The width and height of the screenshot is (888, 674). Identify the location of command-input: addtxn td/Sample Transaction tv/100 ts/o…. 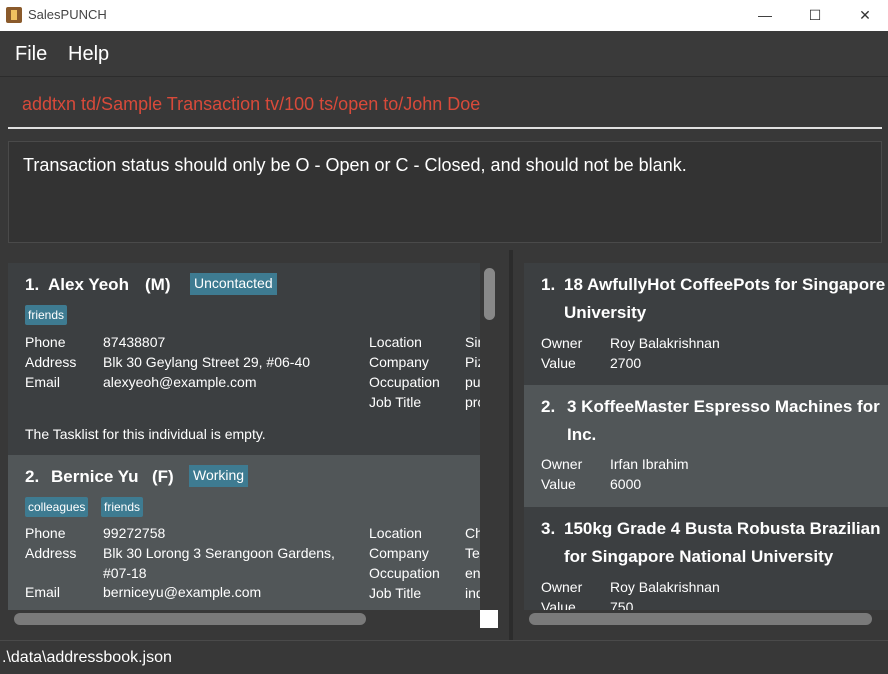
(445, 106).